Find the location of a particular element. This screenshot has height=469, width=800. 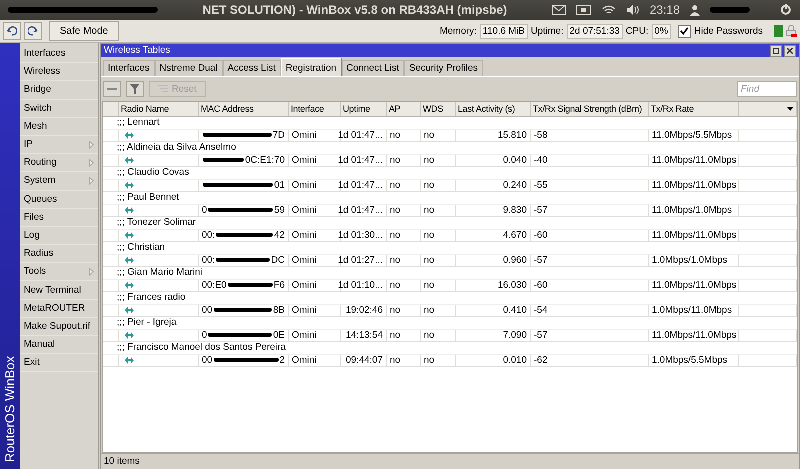

table-cell: -40 is located at coordinates (541, 160).